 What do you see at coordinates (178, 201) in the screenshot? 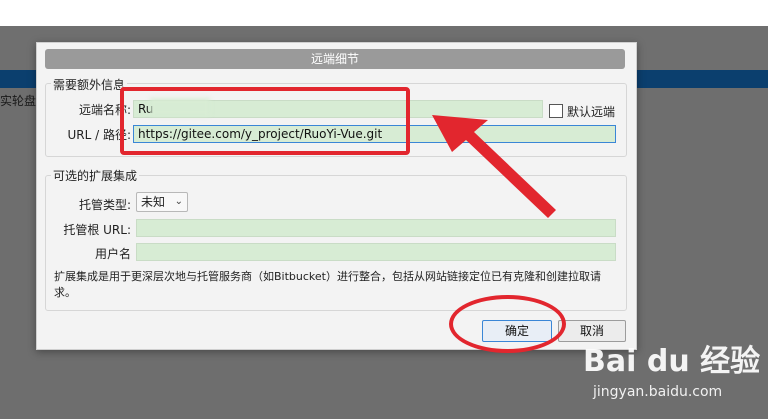
I see `chevron-down-icon: ⌄` at bounding box center [178, 201].